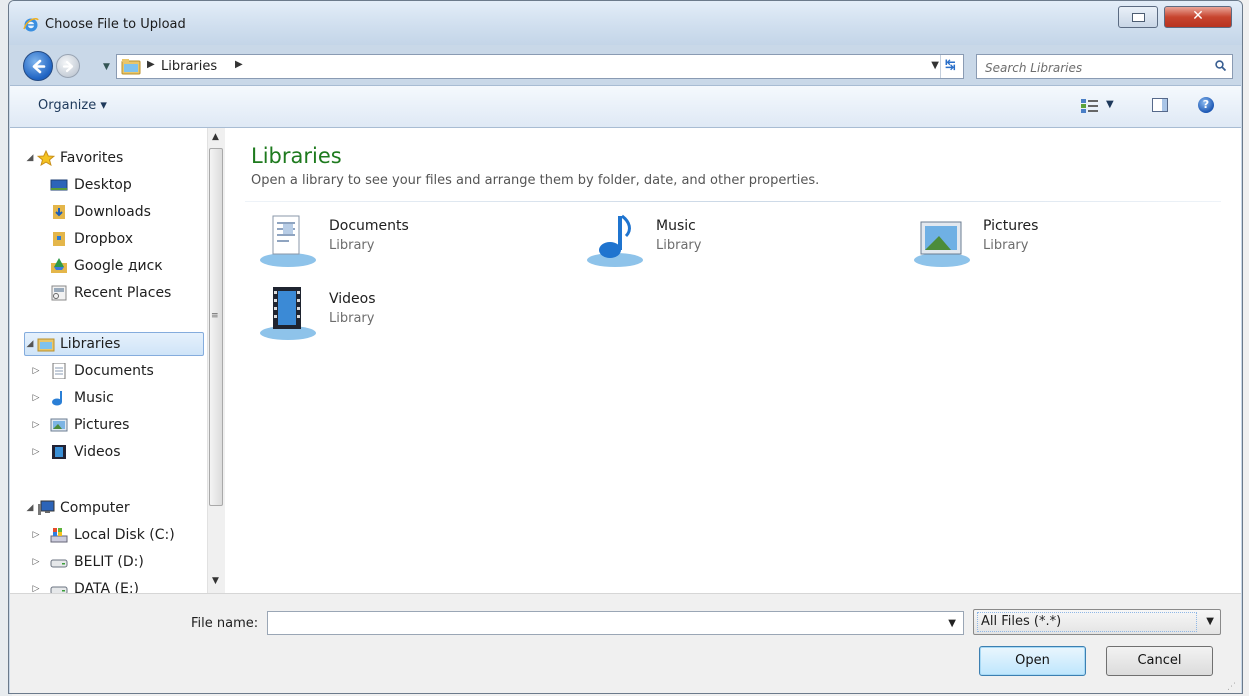  I want to click on nav-documents: ▷ Documents, so click(115, 371).